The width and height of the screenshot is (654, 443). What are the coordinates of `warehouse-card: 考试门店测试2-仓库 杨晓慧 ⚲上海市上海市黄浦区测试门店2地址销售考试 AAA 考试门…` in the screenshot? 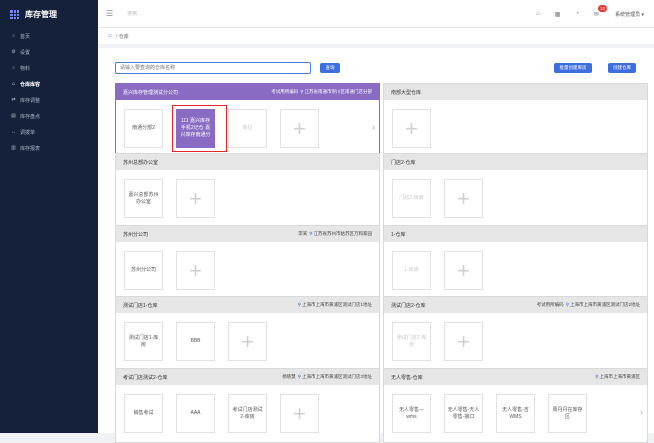 It's located at (247, 405).